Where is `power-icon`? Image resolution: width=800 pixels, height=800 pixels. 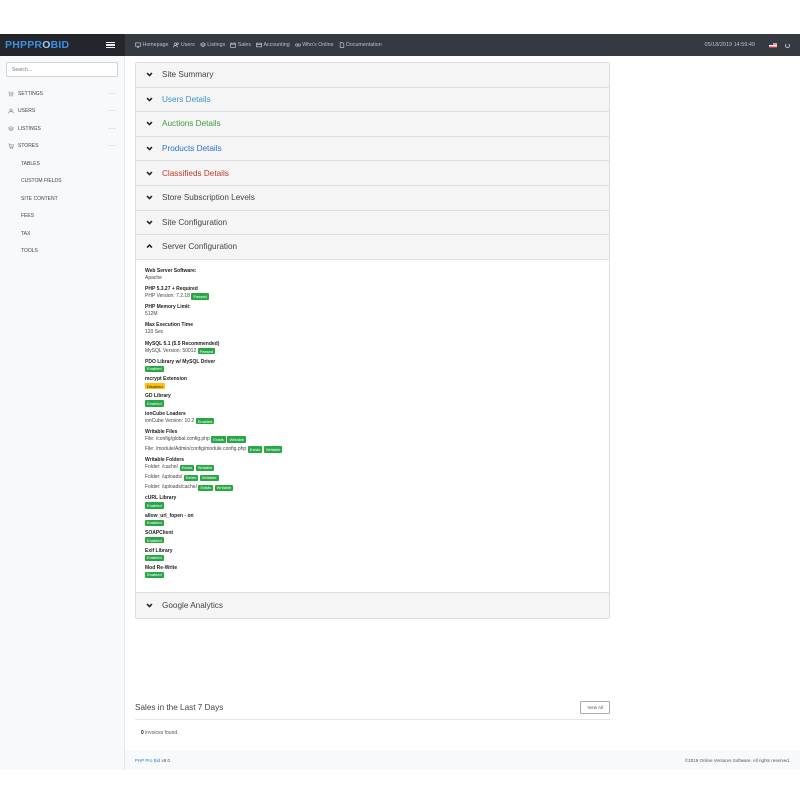 power-icon is located at coordinates (787, 45).